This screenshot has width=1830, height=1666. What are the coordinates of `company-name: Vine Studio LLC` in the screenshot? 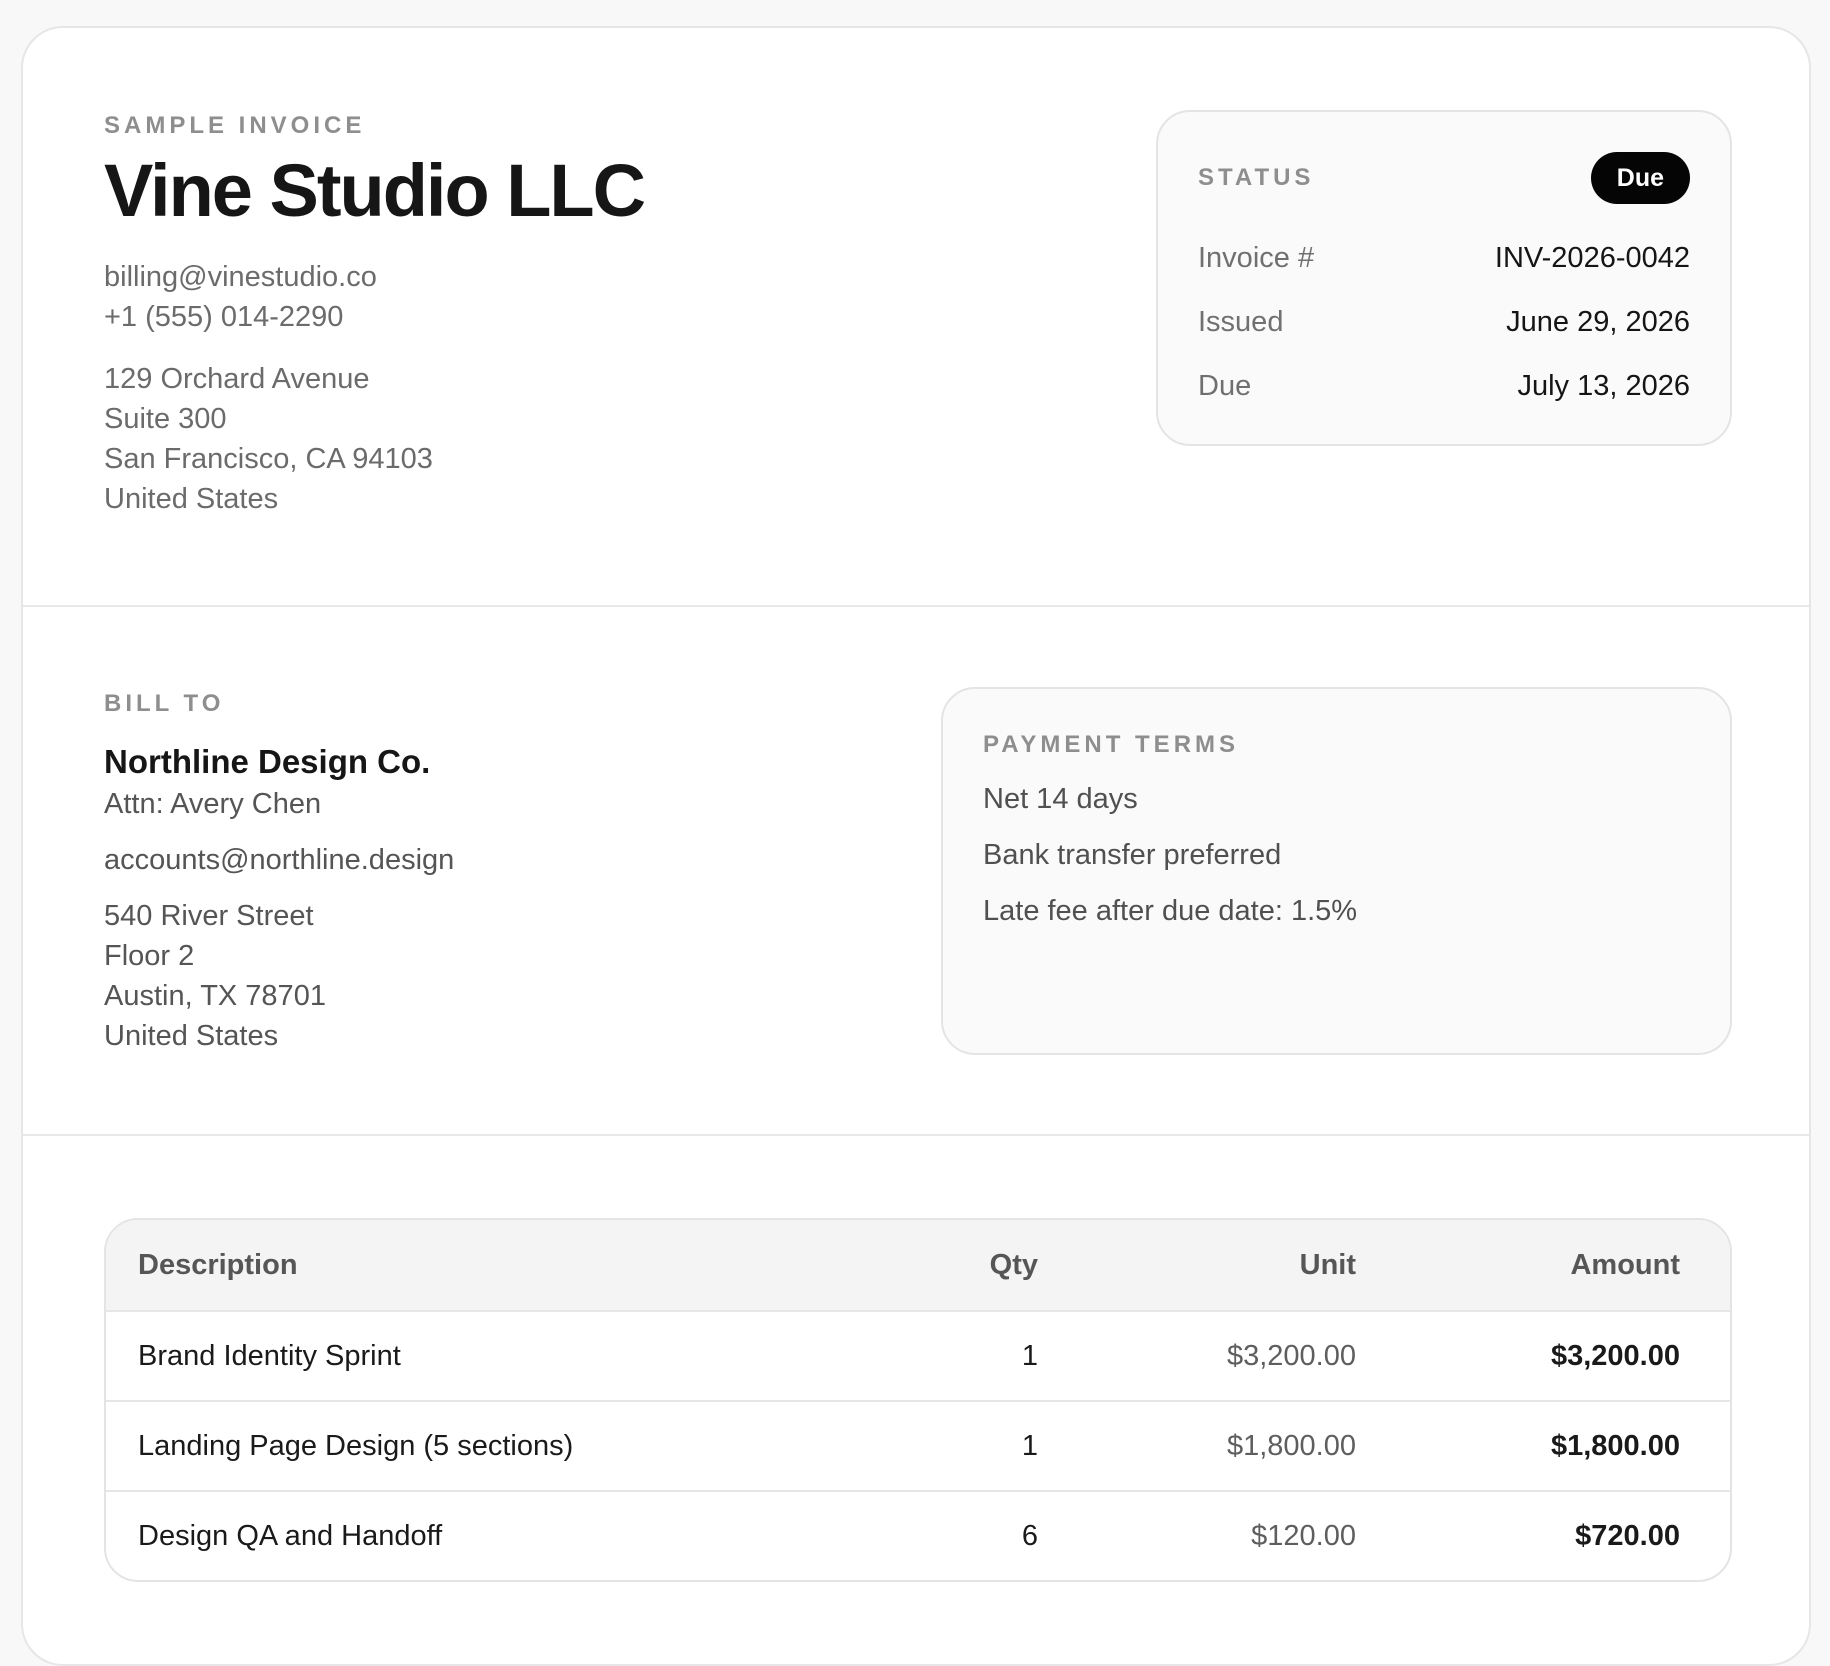 It's located at (375, 190).